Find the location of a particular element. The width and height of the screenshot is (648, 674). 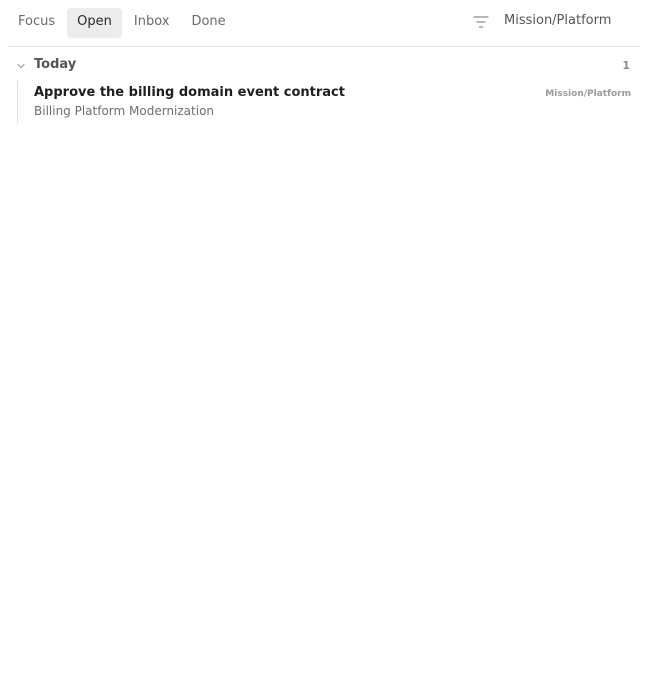

view-tabs: Focus Open Inbox Done is located at coordinates (122, 23).